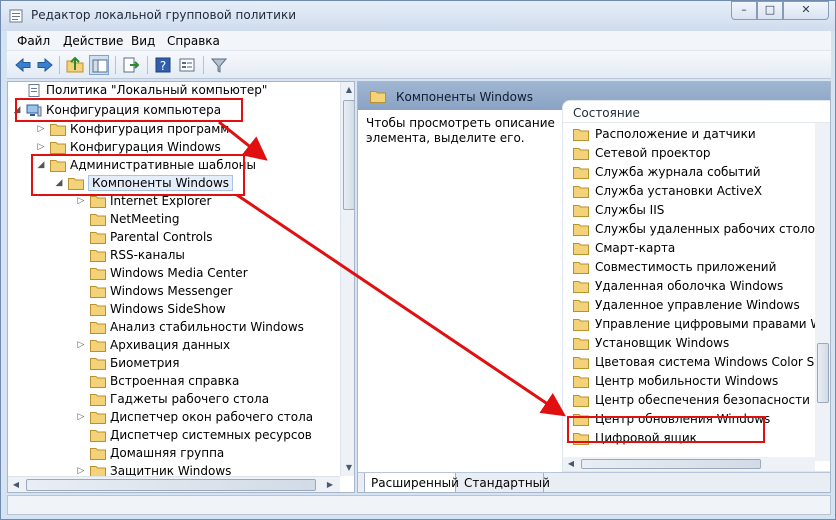  I want to click on folder-up-icon, so click(75, 65).